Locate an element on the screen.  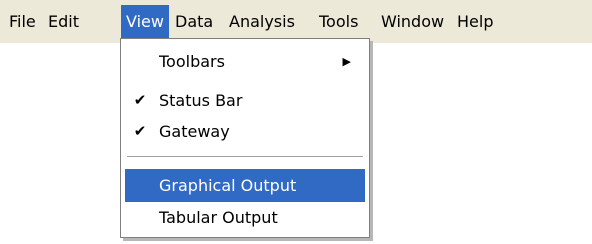
menu-item-graphical-output: Graphical Output is located at coordinates (245, 185).